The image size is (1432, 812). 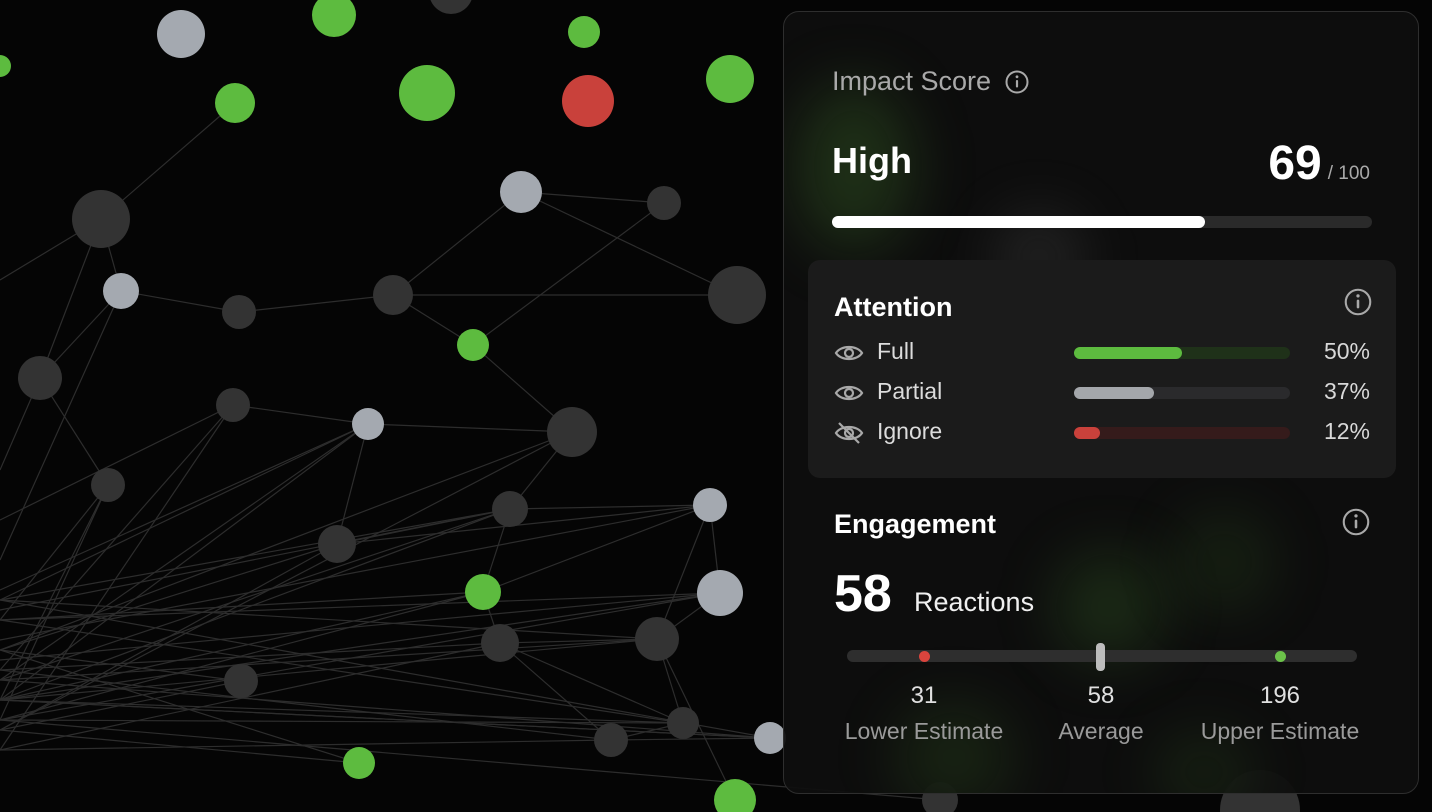 What do you see at coordinates (1018, 222) in the screenshot?
I see `impact-score-bar-fill` at bounding box center [1018, 222].